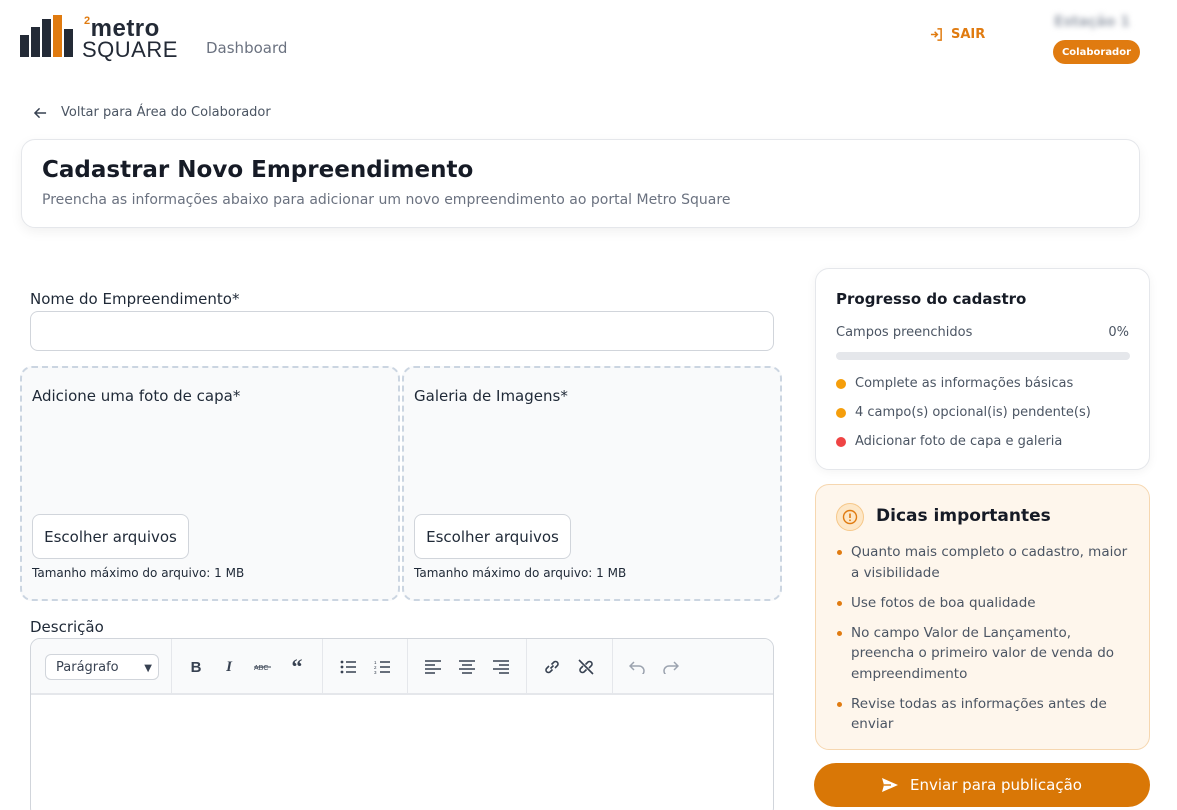 This screenshot has height=810, width=1177. What do you see at coordinates (671, 667) in the screenshot?
I see `redo-icon` at bounding box center [671, 667].